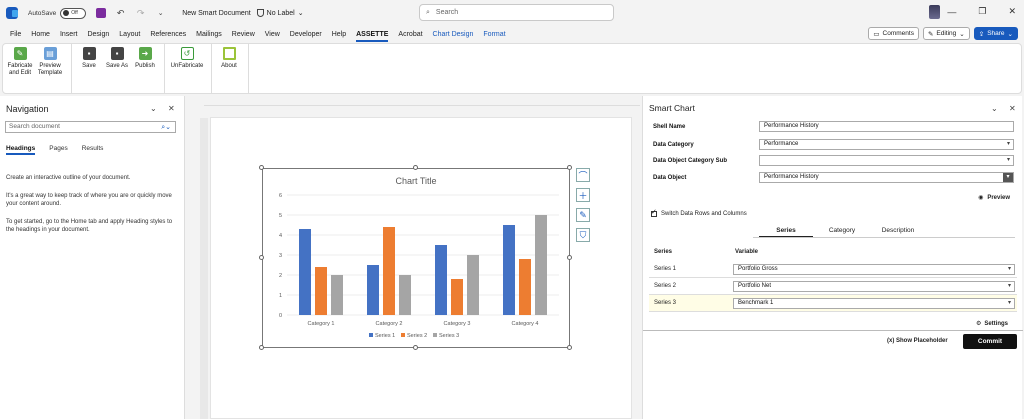 This screenshot has width=1024, height=419. What do you see at coordinates (583, 195) in the screenshot?
I see `chart-elements-icon: ＋` at bounding box center [583, 195].